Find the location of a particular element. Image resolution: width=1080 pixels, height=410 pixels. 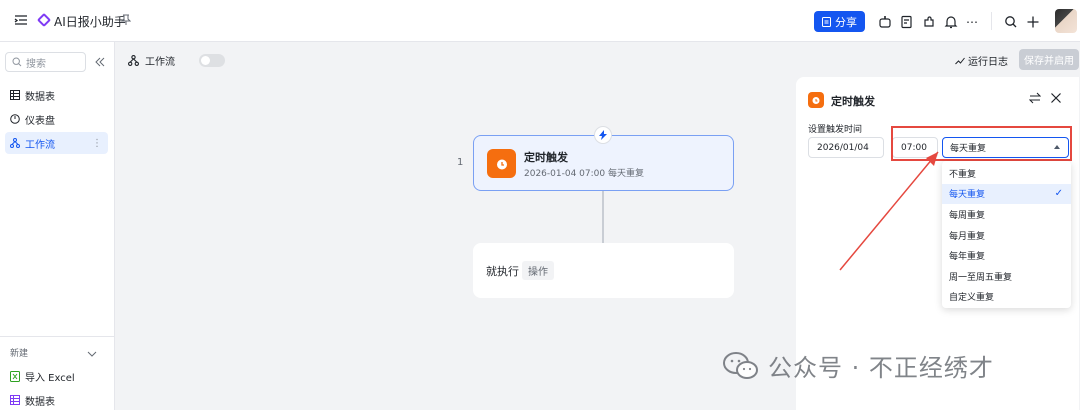

repeat-option: 每天重复 ✓ is located at coordinates (1006, 194).